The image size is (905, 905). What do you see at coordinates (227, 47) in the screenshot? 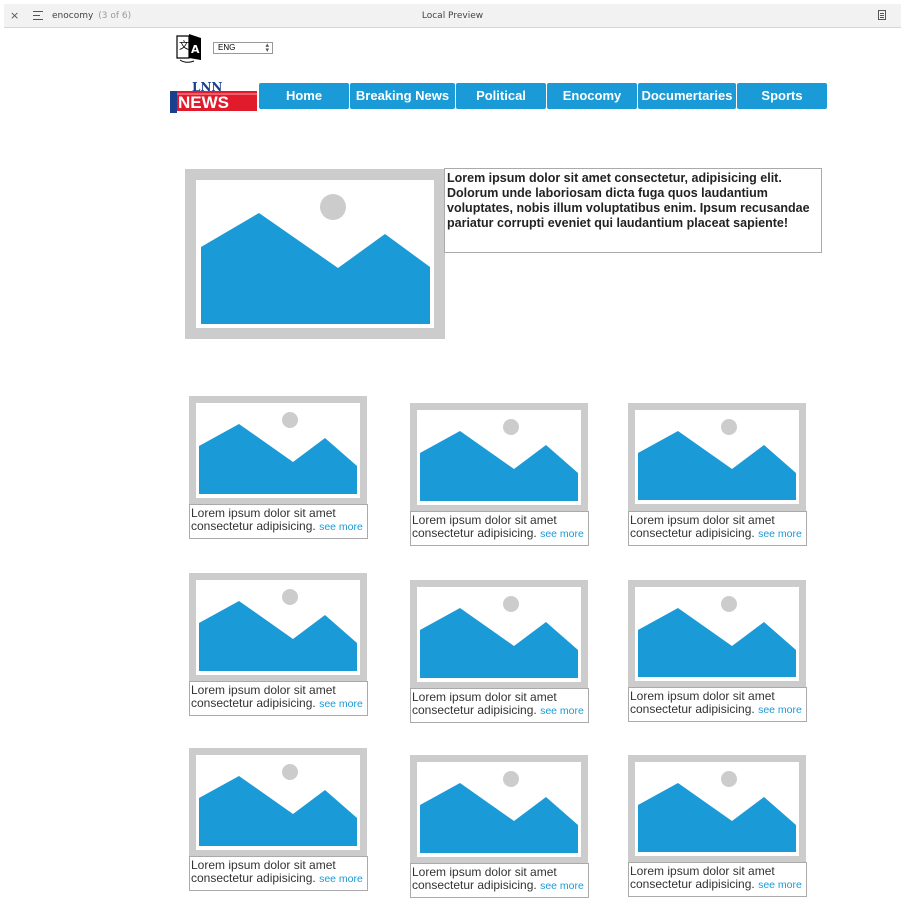
I see `language-select-value: ENG` at bounding box center [227, 47].